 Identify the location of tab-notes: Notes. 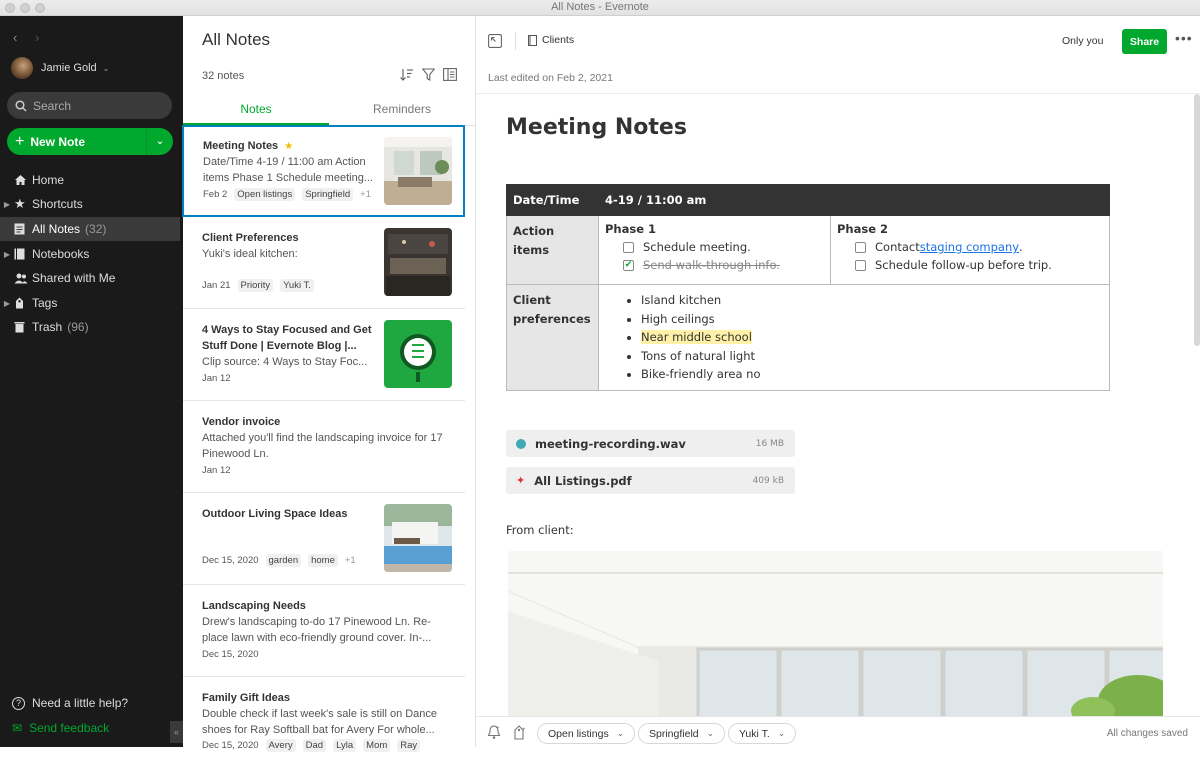
(256, 109).